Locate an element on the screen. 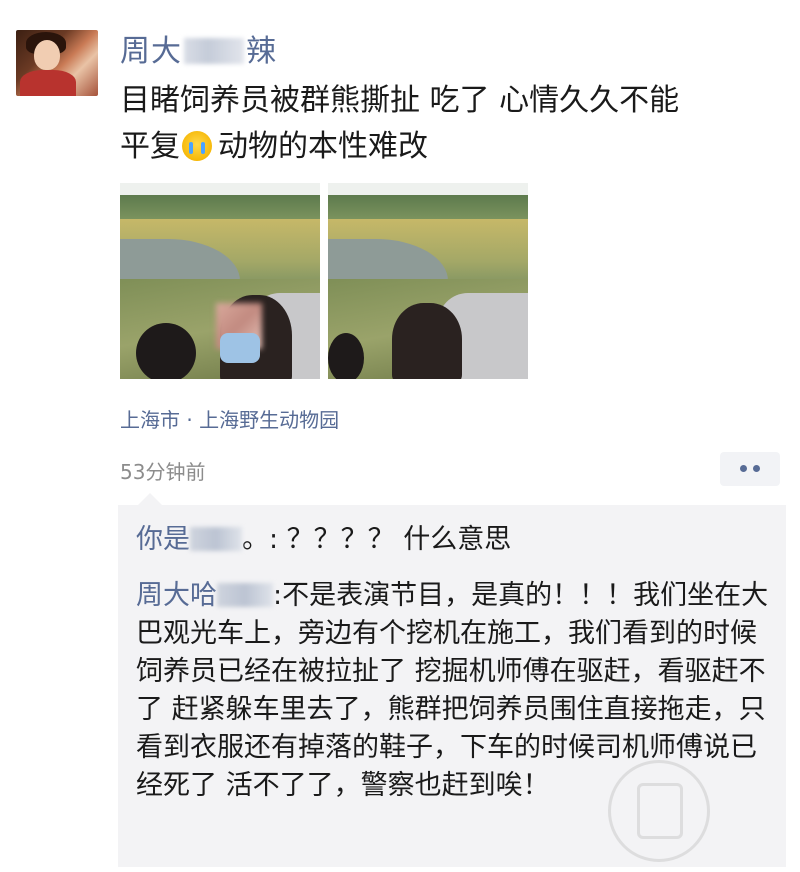  post-text-line2: 平复 动物的本性难改 is located at coordinates (450, 147).